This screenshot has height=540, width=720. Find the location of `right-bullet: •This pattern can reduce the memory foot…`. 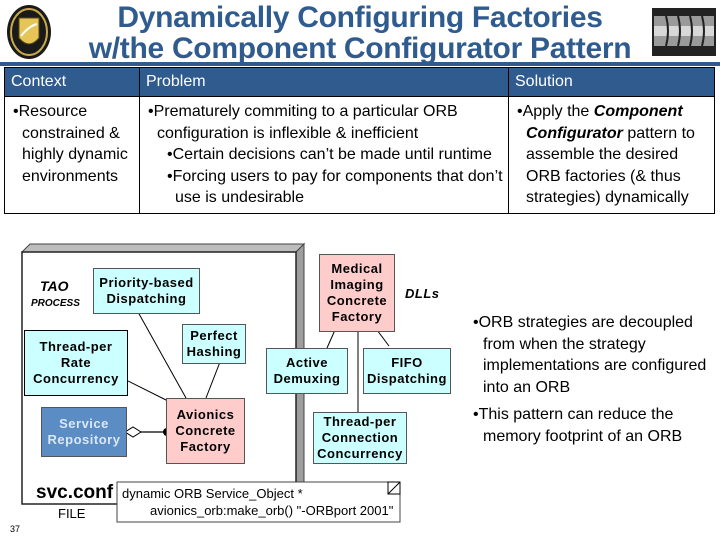

right-bullet: •This pattern can reduce the memory foot… is located at coordinates (578, 425).